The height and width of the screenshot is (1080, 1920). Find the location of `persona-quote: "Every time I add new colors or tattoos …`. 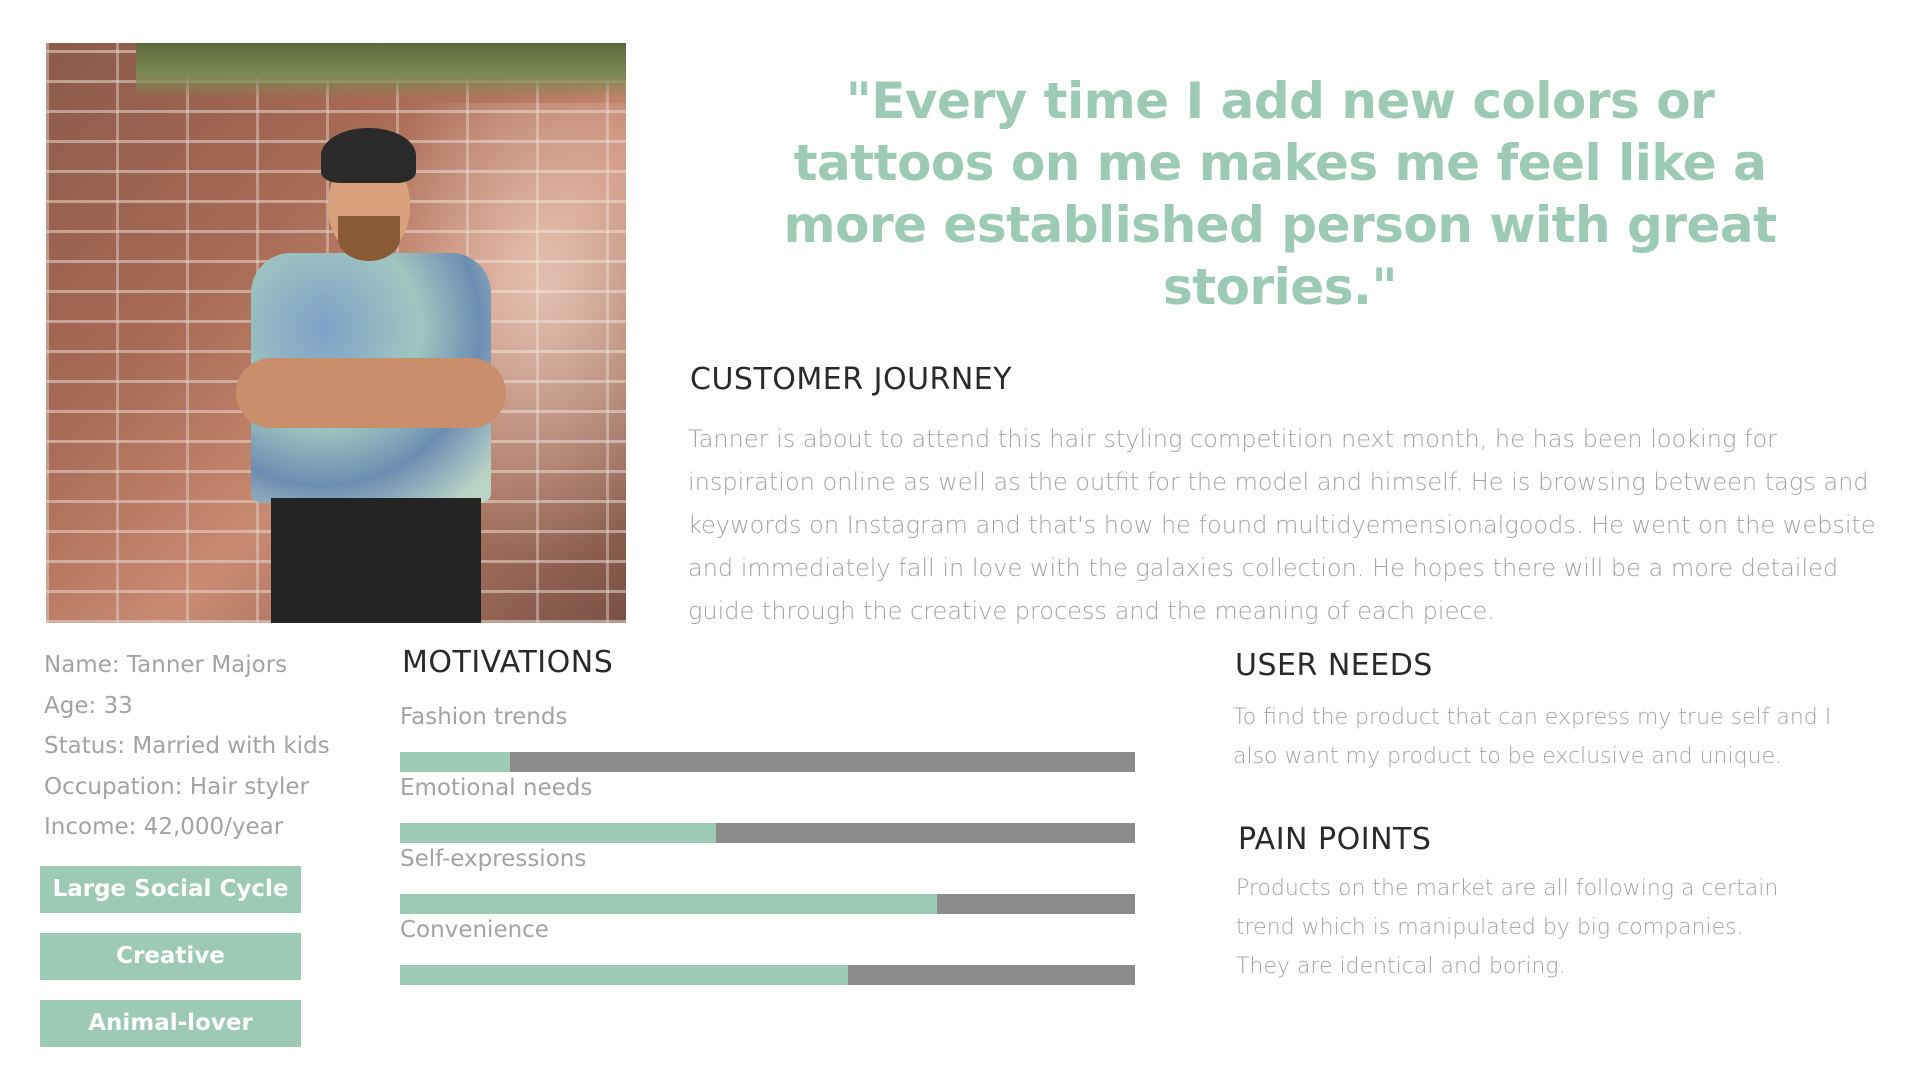

persona-quote: "Every time I add new colors or tattoos … is located at coordinates (1280, 194).